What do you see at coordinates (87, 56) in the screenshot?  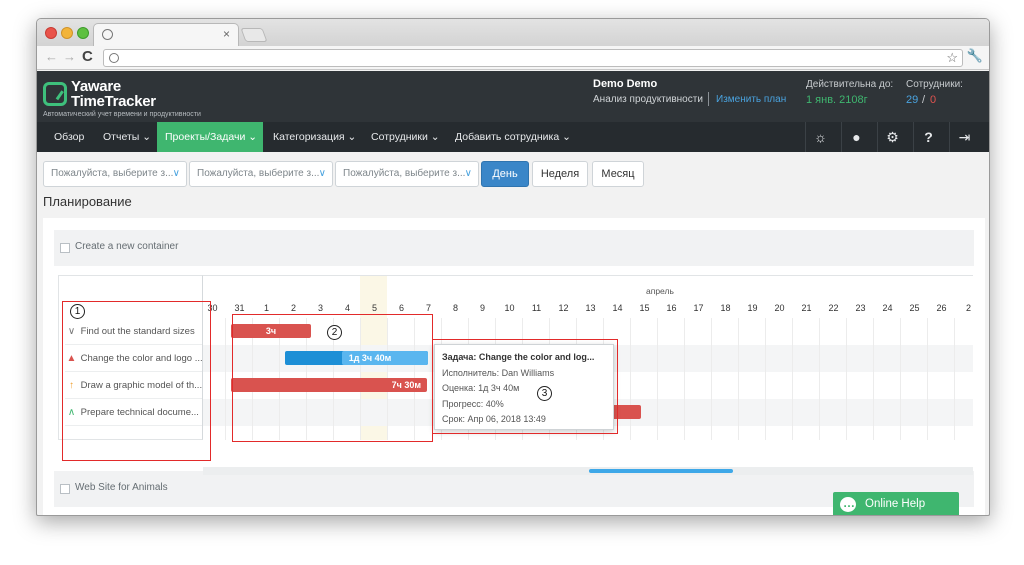 I see `reload-icon: C` at bounding box center [87, 56].